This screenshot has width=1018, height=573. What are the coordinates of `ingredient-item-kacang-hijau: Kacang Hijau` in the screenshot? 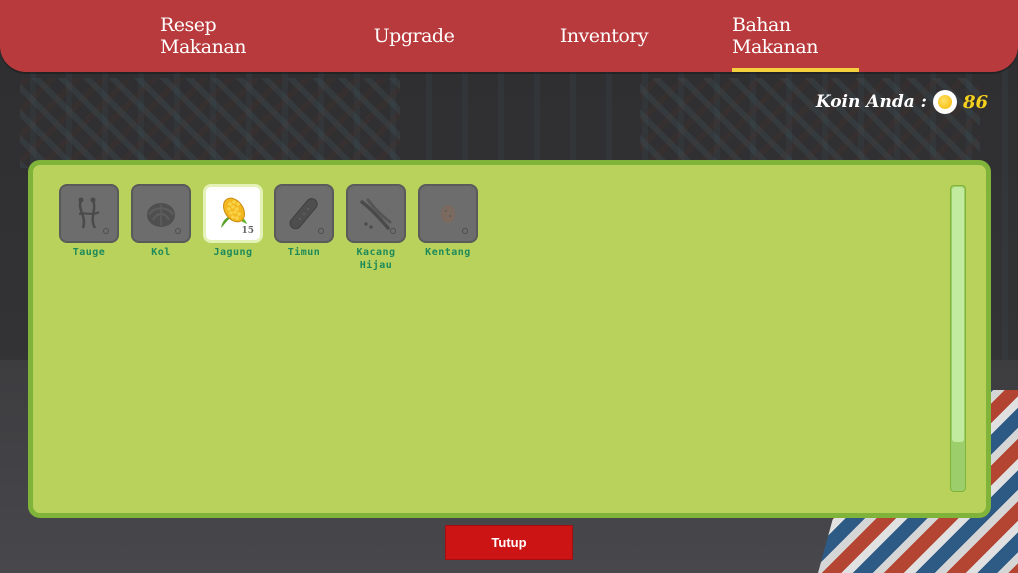 It's located at (376, 228).